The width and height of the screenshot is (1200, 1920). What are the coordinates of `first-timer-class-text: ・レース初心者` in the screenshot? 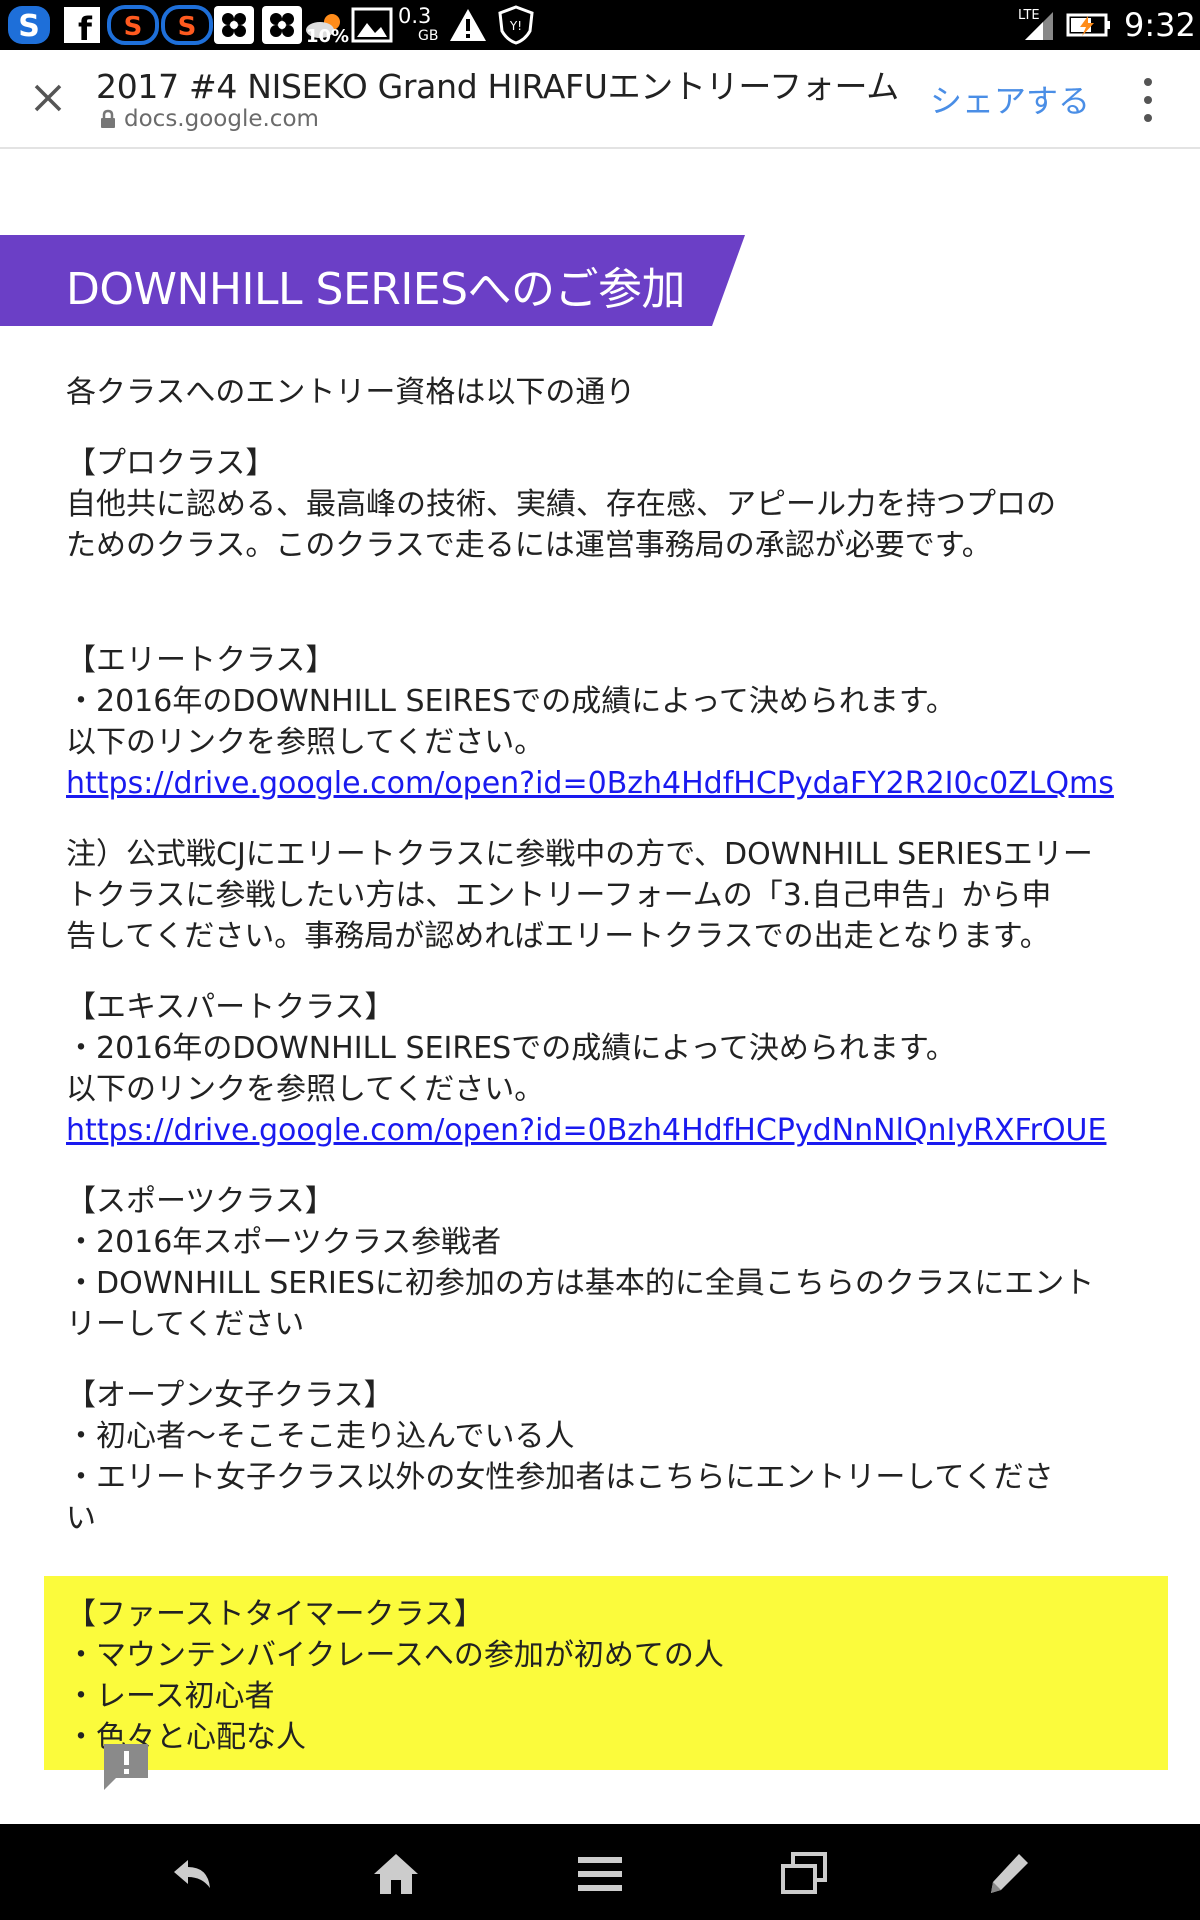 It's located at (170, 1696).